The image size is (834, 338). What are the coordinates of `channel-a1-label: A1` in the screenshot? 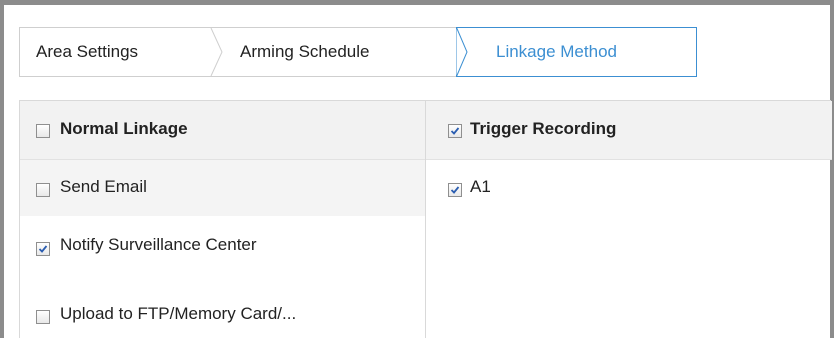 It's located at (480, 186).